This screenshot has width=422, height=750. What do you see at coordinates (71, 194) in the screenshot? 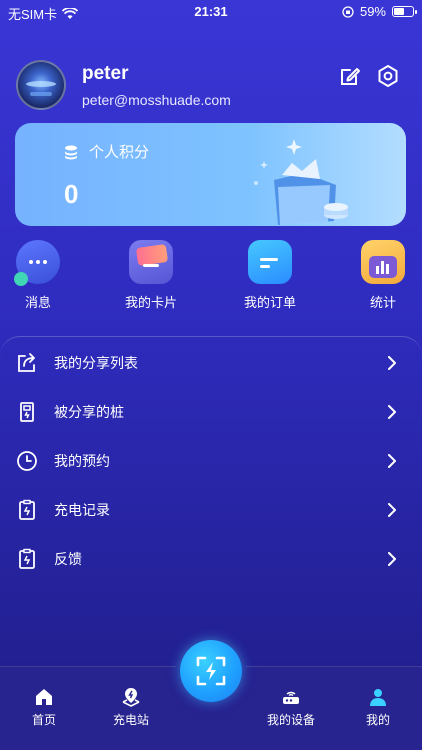
I see `points-value: 0` at bounding box center [71, 194].